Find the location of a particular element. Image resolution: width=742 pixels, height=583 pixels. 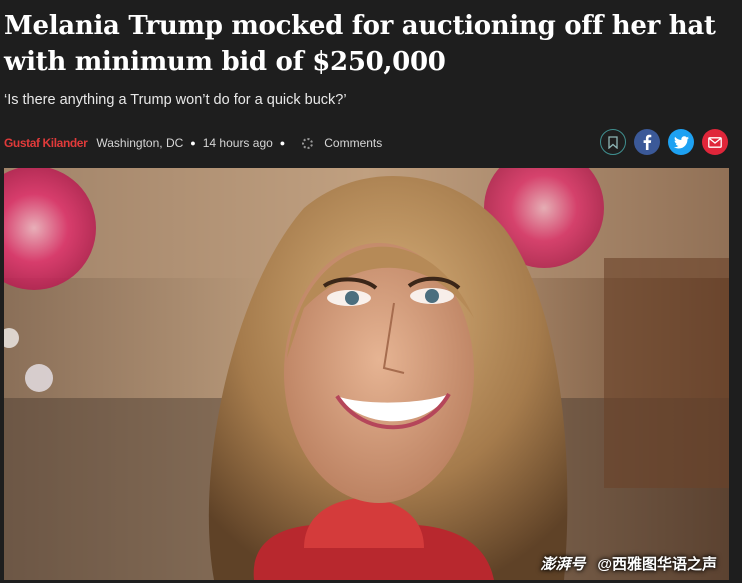

facebook-icon is located at coordinates (647, 142).